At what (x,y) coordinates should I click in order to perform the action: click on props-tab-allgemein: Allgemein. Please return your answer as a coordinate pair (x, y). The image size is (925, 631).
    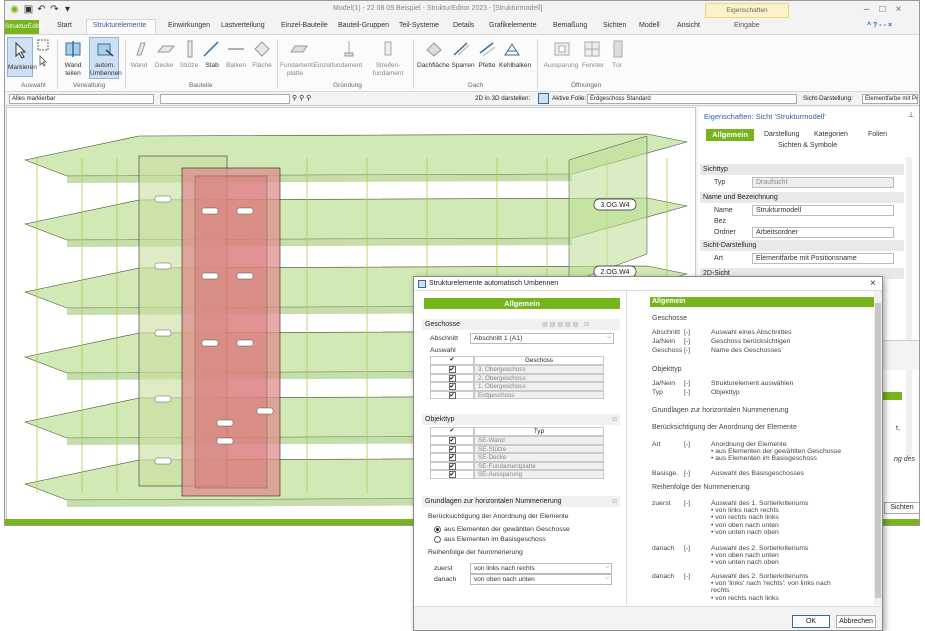
    Looking at the image, I should click on (730, 135).